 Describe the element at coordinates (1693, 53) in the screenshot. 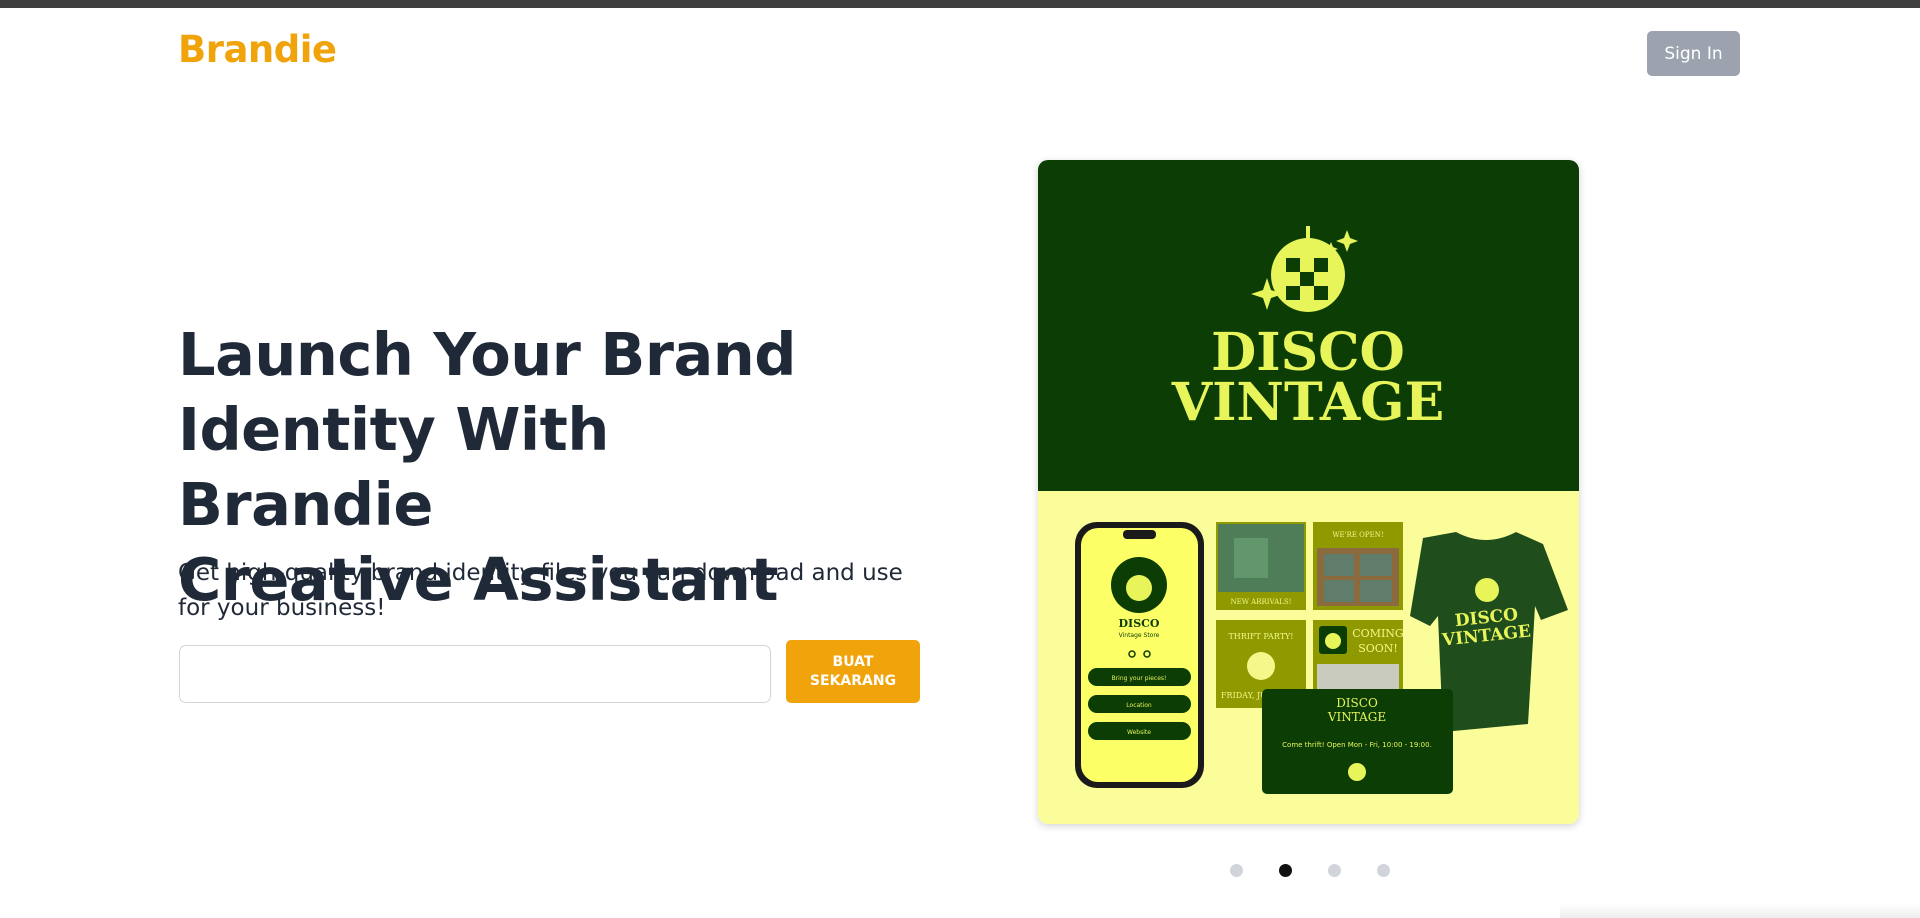

I see `sign-in-button: Sign In` at that location.